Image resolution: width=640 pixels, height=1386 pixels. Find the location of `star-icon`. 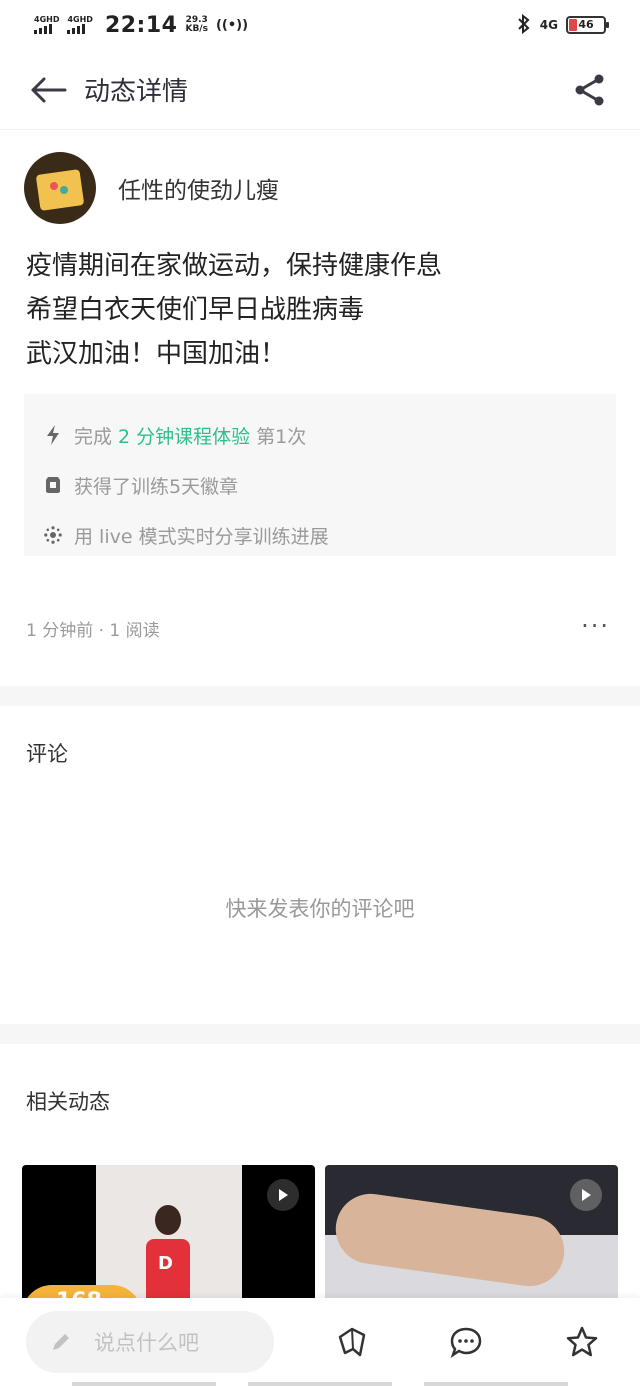

star-icon is located at coordinates (582, 1341).